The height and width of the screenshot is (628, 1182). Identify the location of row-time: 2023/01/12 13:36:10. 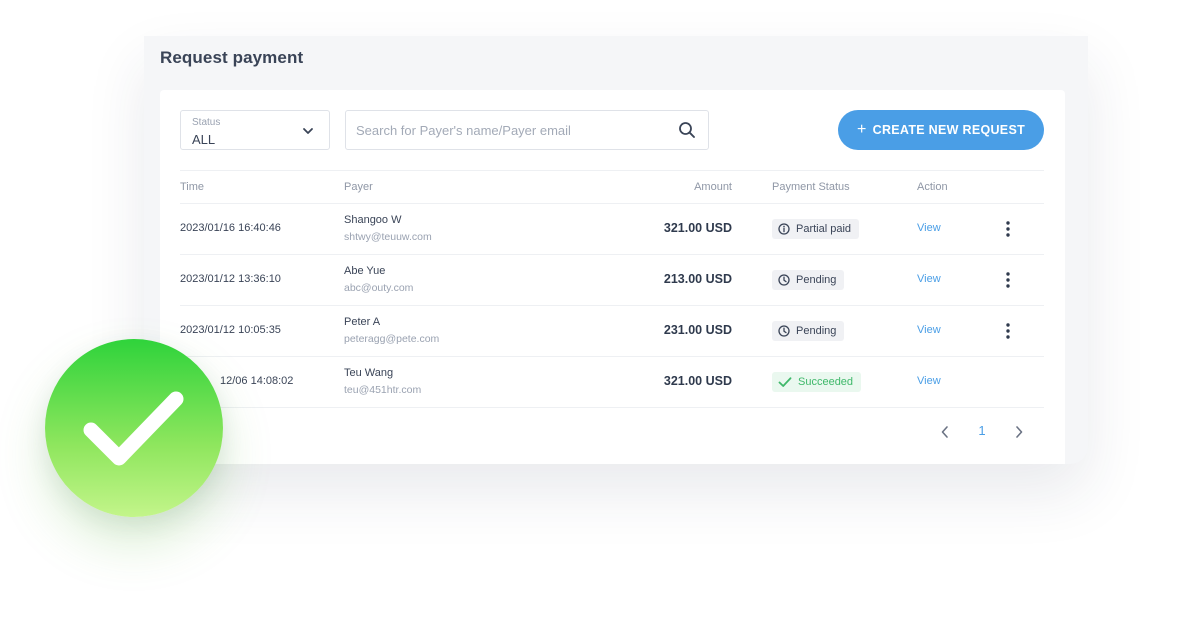
(230, 279).